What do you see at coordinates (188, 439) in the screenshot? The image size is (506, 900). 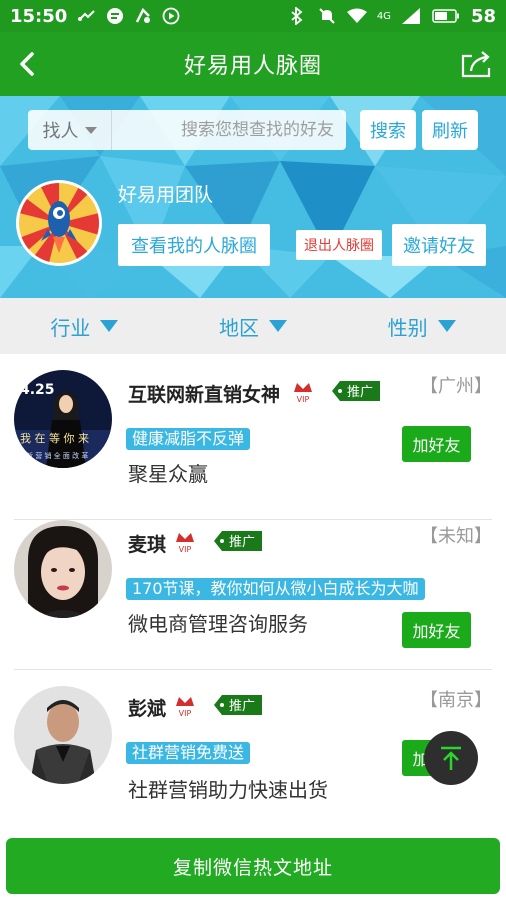 I see `contact-tag: 健康减脂不反弹` at bounding box center [188, 439].